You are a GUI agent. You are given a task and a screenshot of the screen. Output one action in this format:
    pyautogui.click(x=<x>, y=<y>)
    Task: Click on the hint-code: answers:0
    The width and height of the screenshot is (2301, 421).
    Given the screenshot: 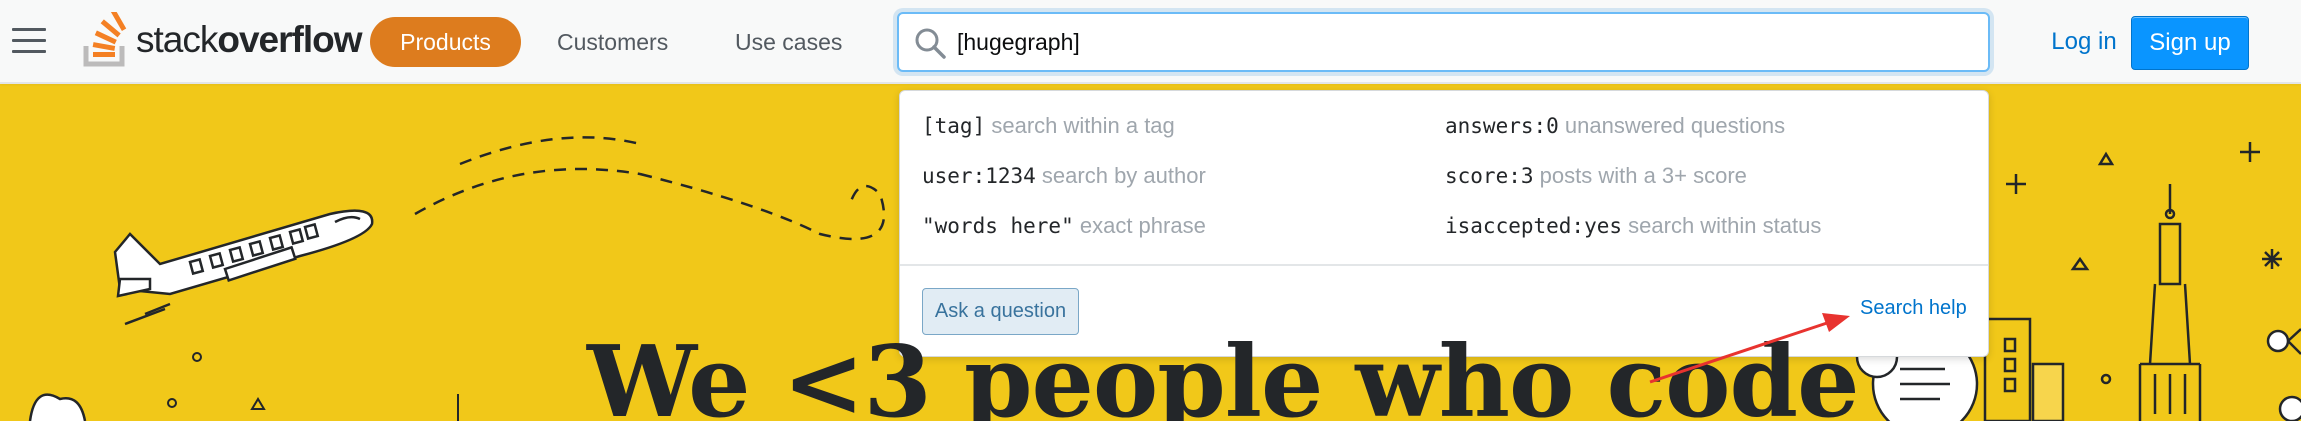 What is the action you would take?
    pyautogui.click(x=1502, y=126)
    